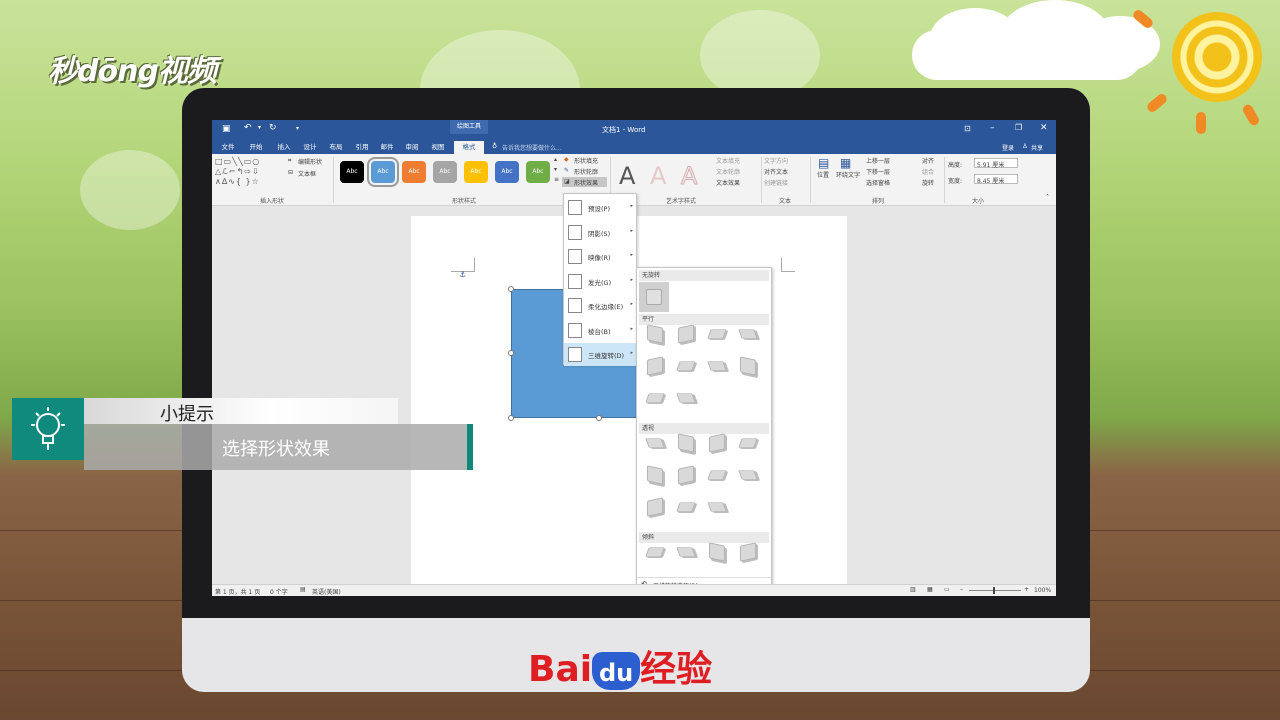  What do you see at coordinates (845, 163) in the screenshot?
I see `wrap-text-icon: ▦` at bounding box center [845, 163].